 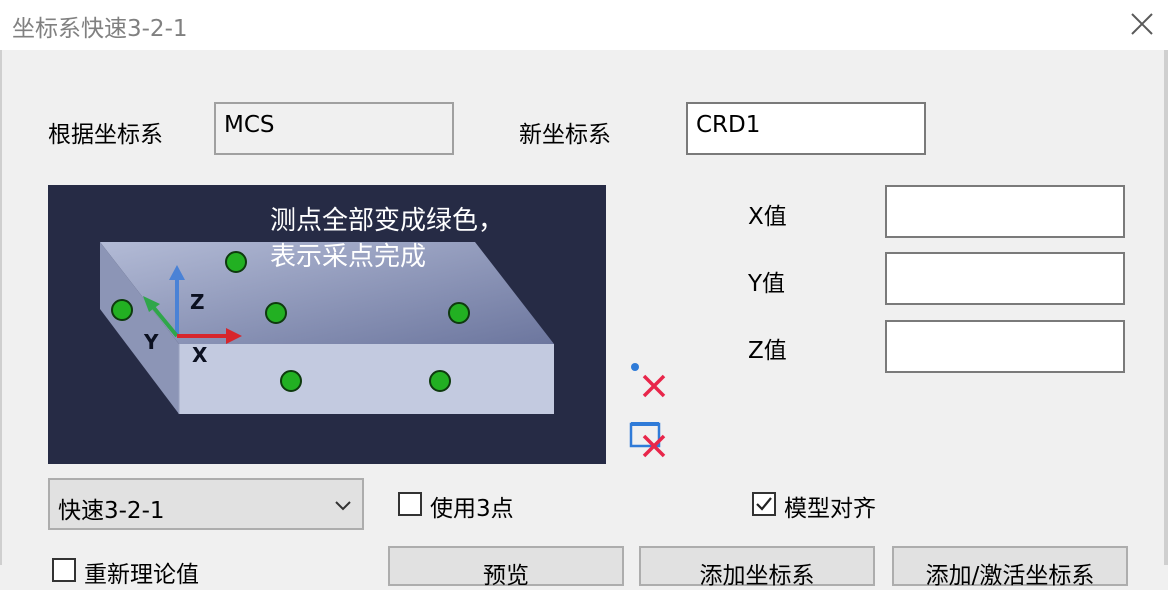 What do you see at coordinates (1, 307) in the screenshot?
I see `window-border-left` at bounding box center [1, 307].